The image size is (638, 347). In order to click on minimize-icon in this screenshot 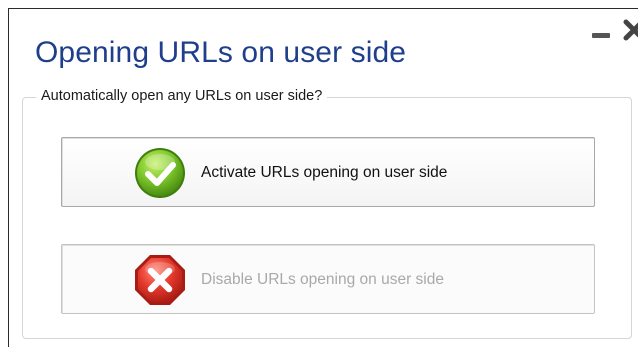, I will do `click(601, 35)`.